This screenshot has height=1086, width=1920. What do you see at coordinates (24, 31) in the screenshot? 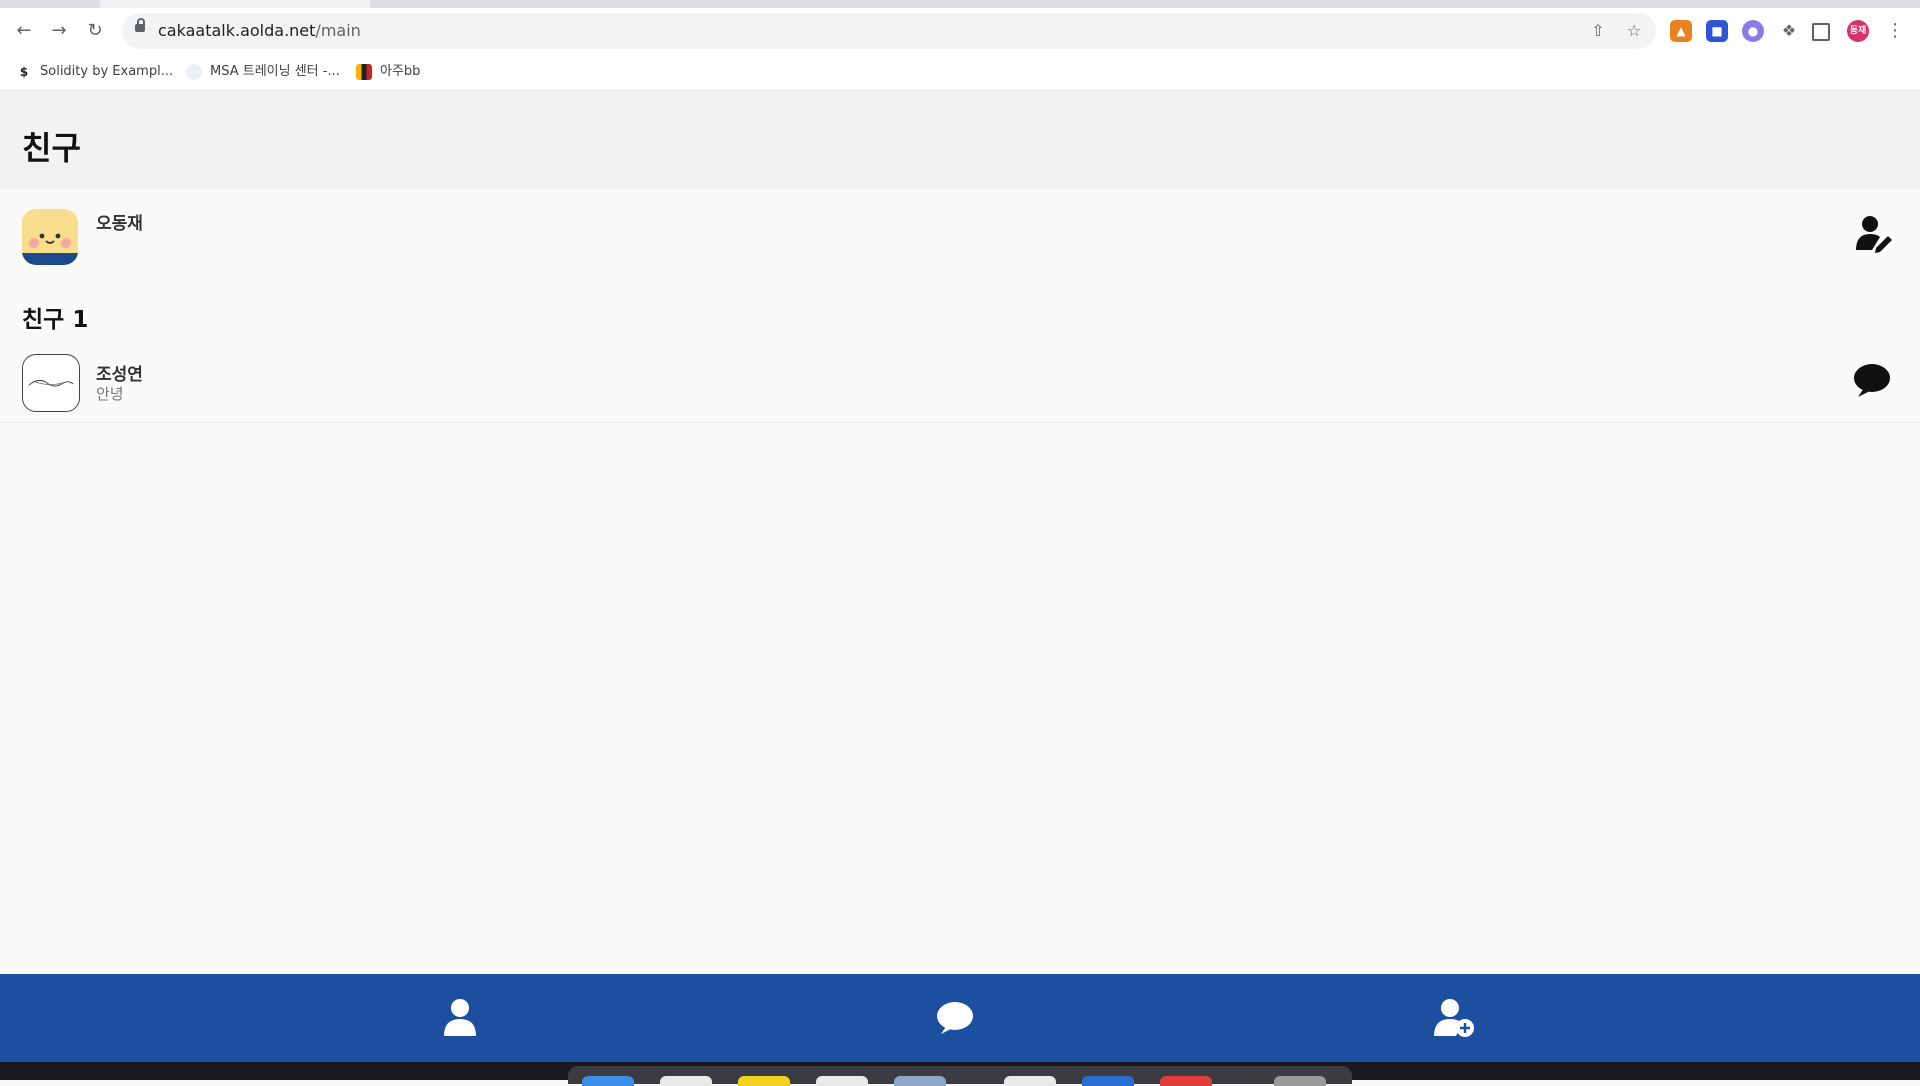
I see `back-icon: ←` at bounding box center [24, 31].